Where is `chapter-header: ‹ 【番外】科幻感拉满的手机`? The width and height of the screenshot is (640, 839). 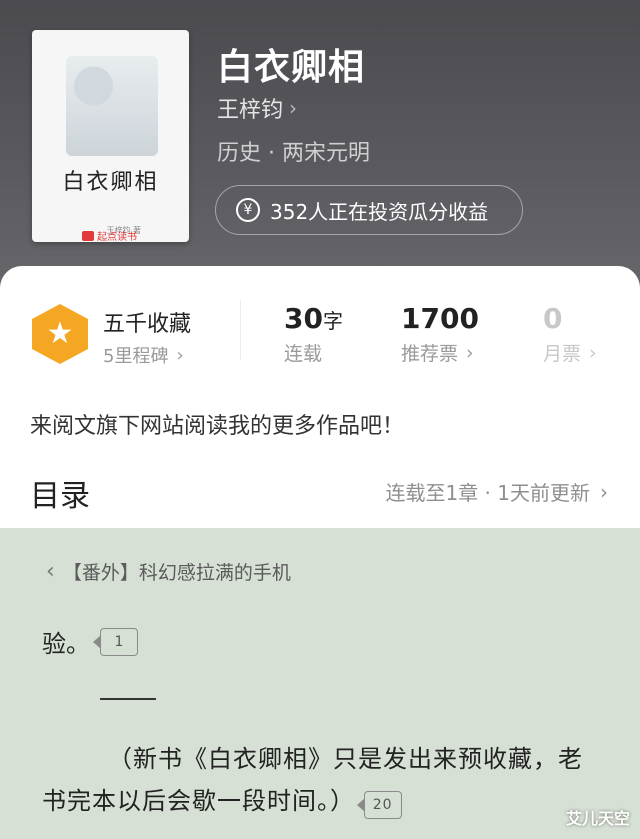 chapter-header: ‹ 【番外】科幻感拉满的手机 is located at coordinates (168, 571).